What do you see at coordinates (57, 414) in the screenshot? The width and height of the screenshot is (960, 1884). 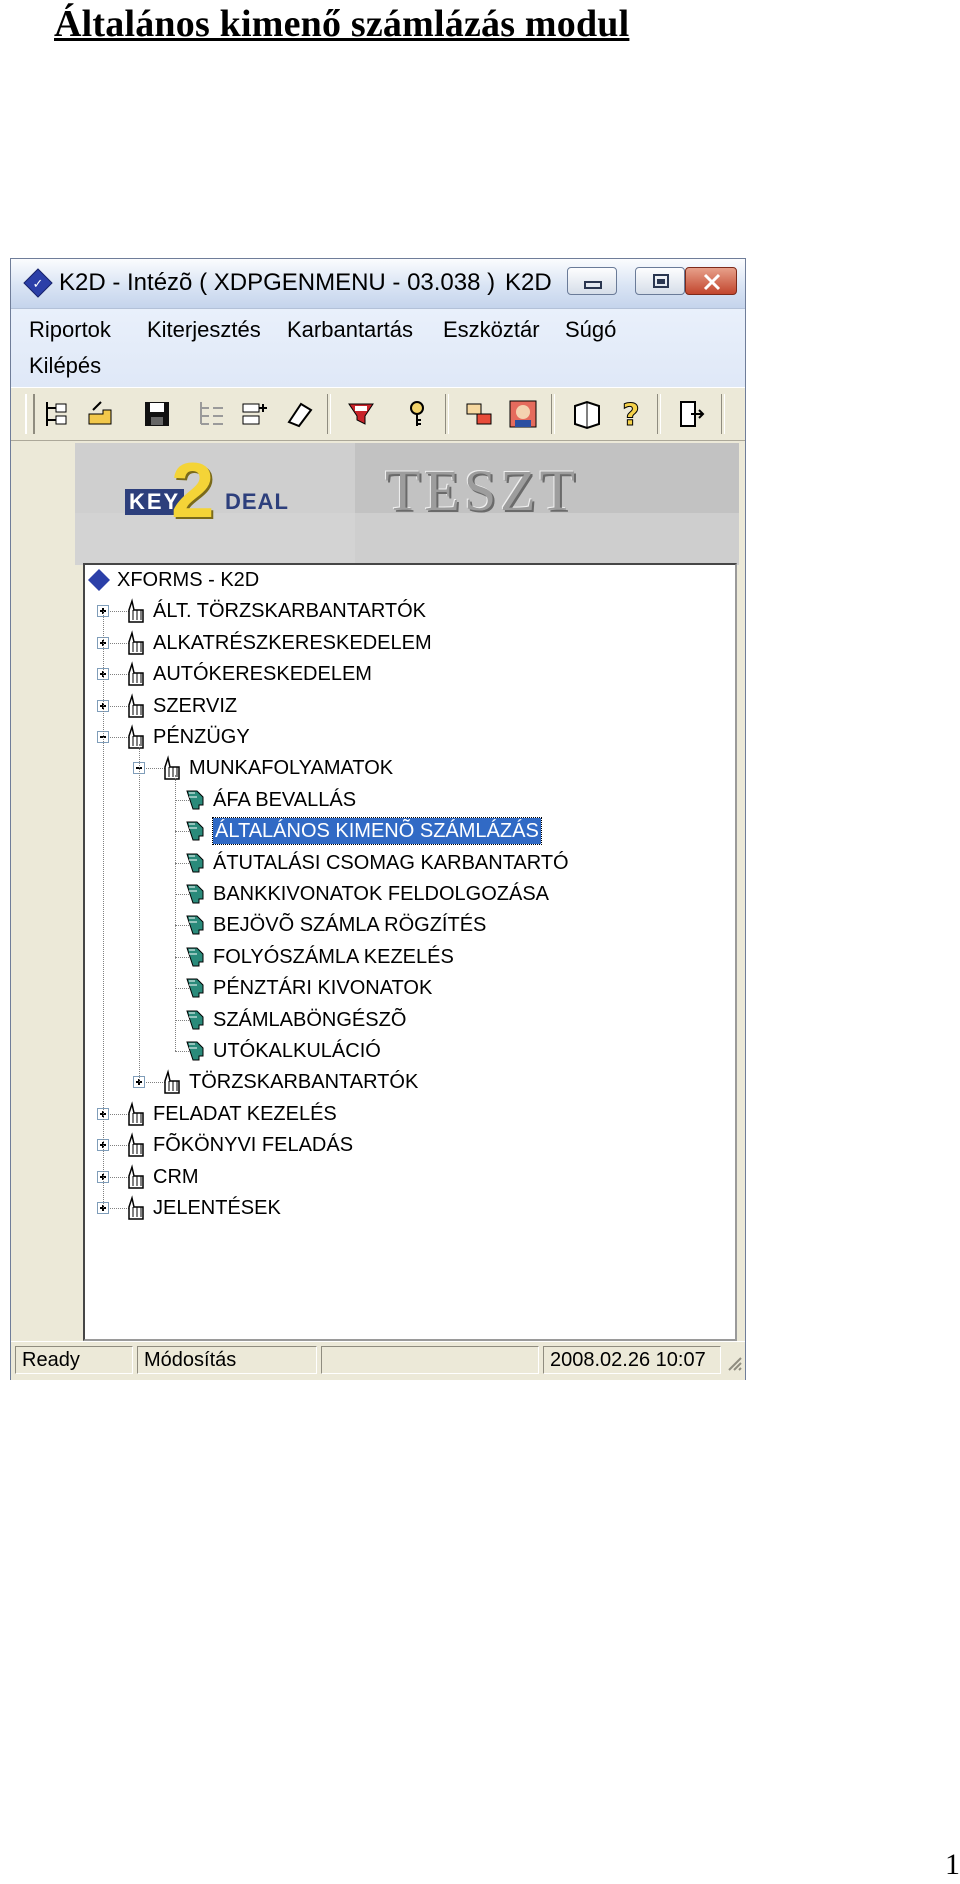 I see `tree-view-icon` at bounding box center [57, 414].